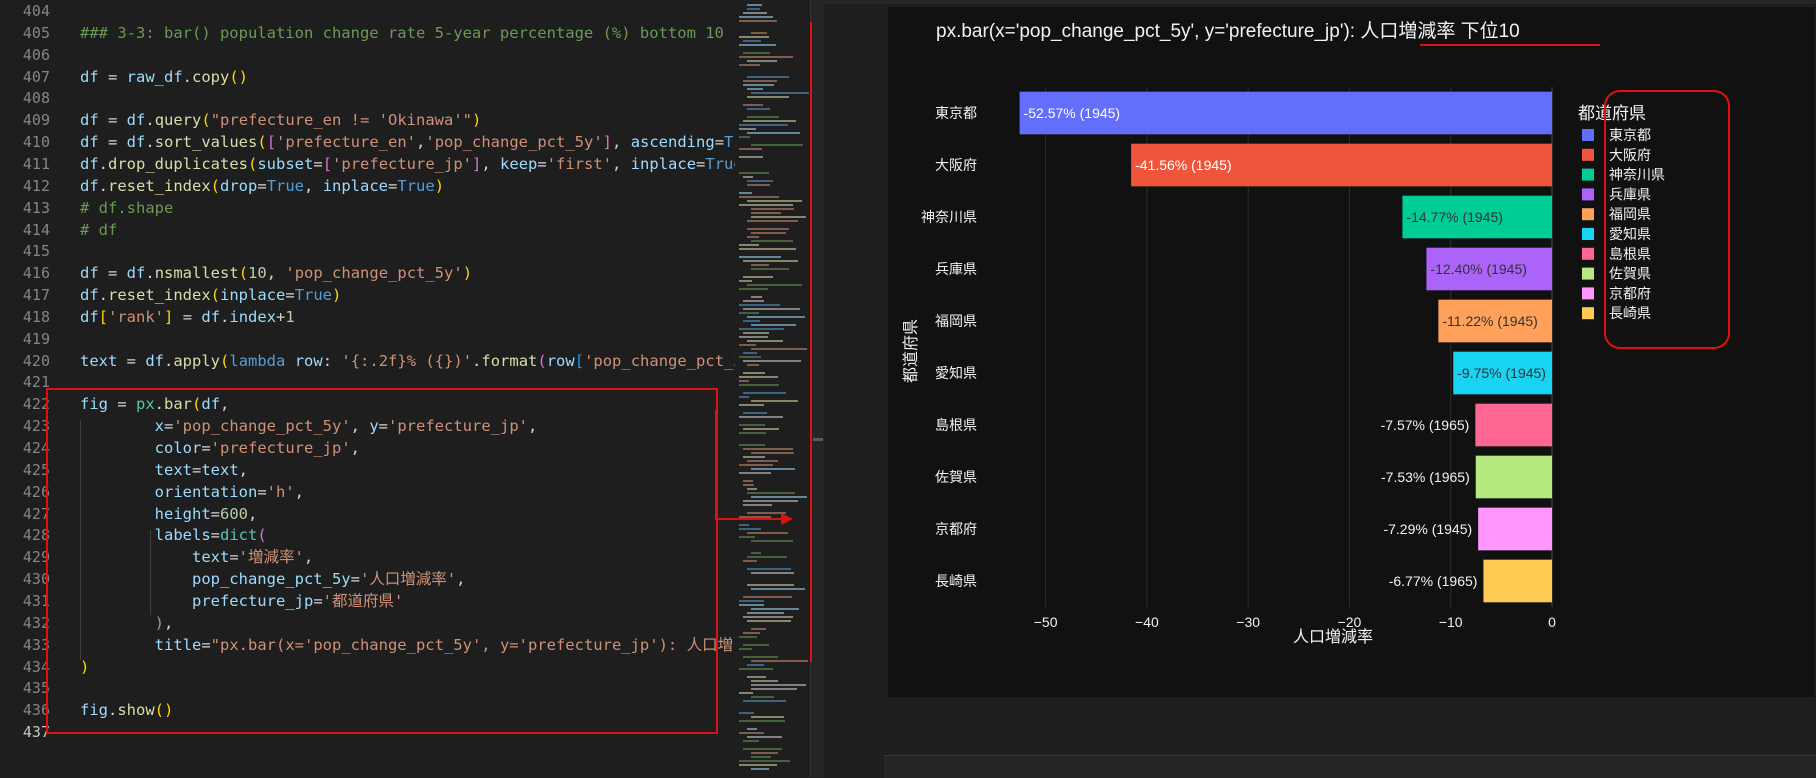 The image size is (1816, 778). I want to click on code-token: apply, so click(197, 360).